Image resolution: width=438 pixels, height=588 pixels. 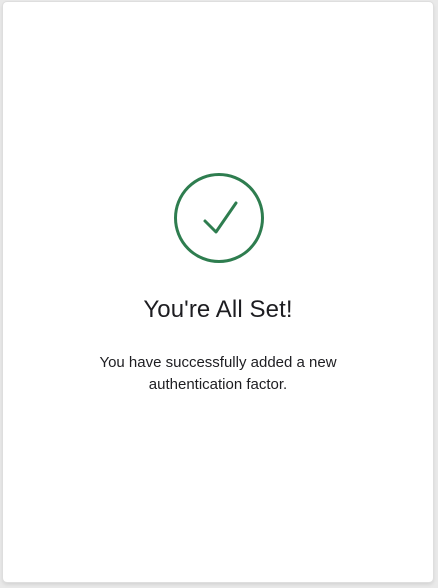 I want to click on checkmark-circle-icon, so click(x=219, y=218).